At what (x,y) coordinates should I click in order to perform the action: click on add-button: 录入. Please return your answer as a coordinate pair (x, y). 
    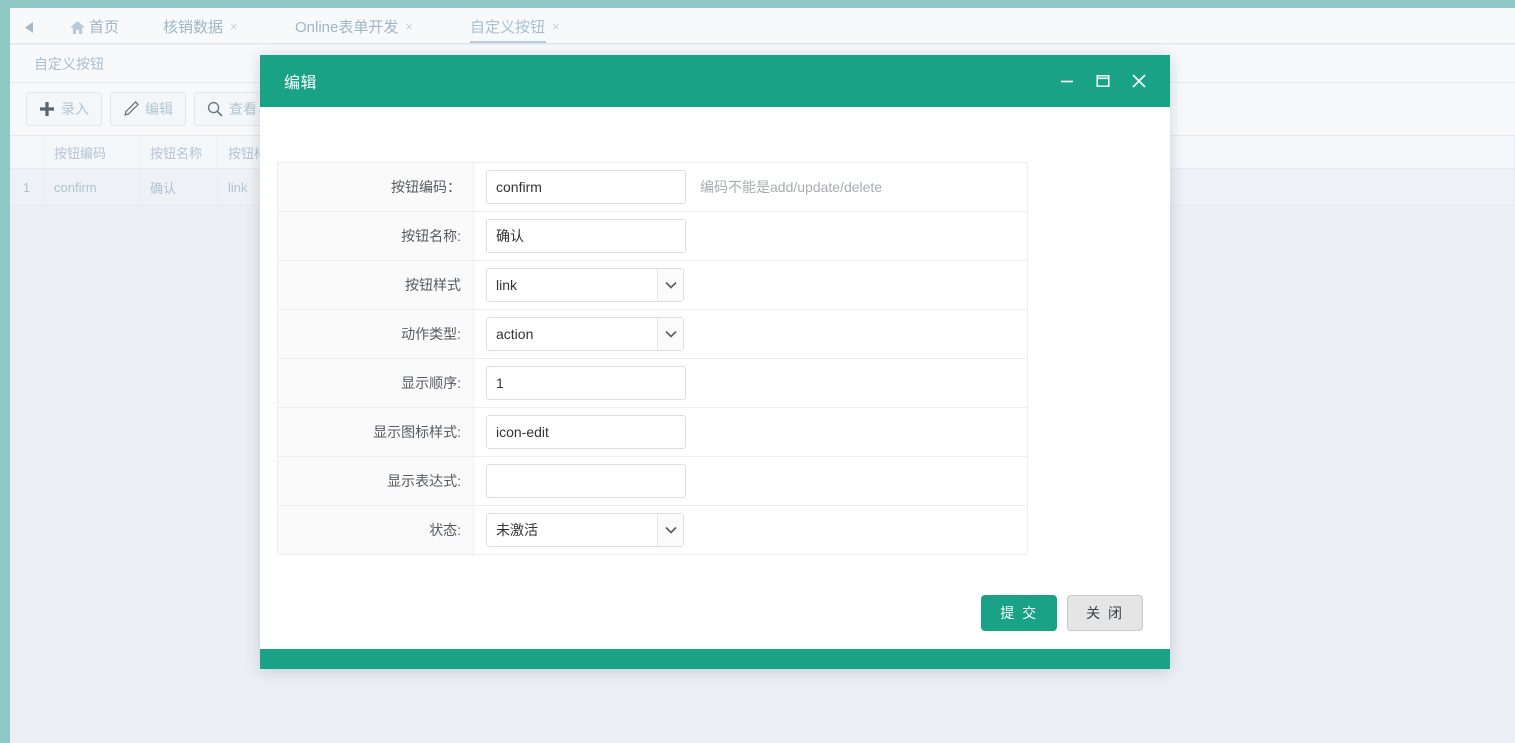
    Looking at the image, I should click on (64, 109).